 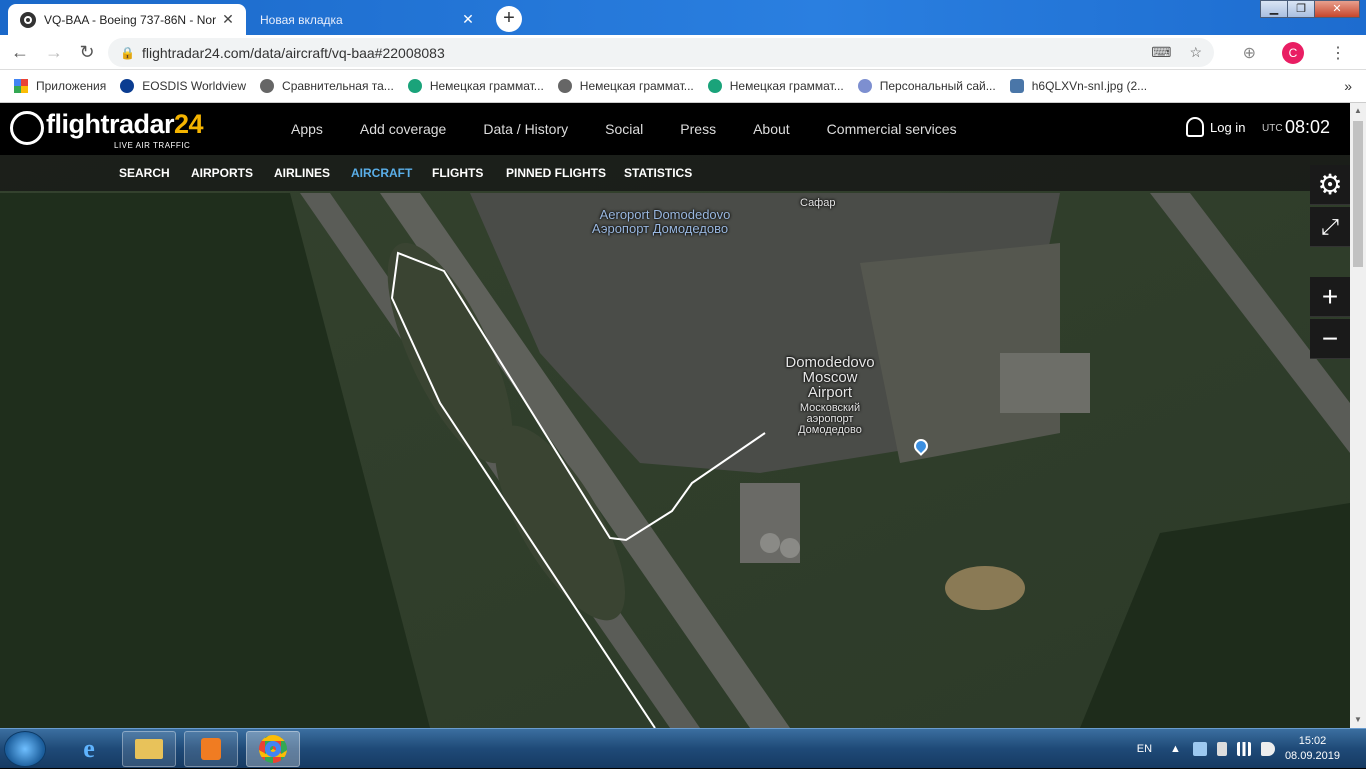 What do you see at coordinates (27, 128) in the screenshot?
I see `radar-logo-icon` at bounding box center [27, 128].